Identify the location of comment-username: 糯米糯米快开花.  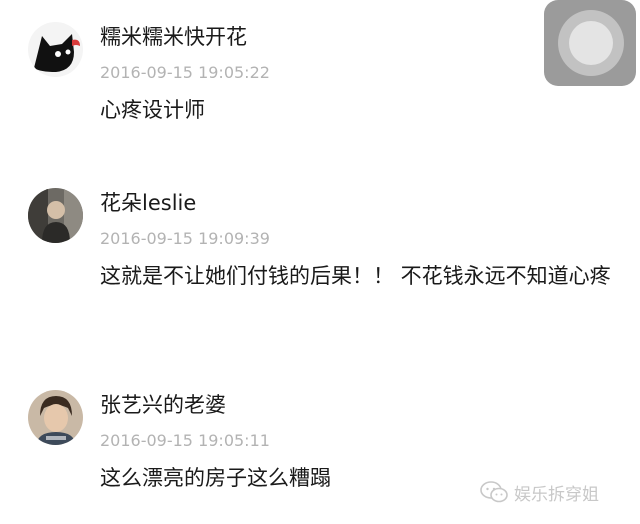
(173, 36).